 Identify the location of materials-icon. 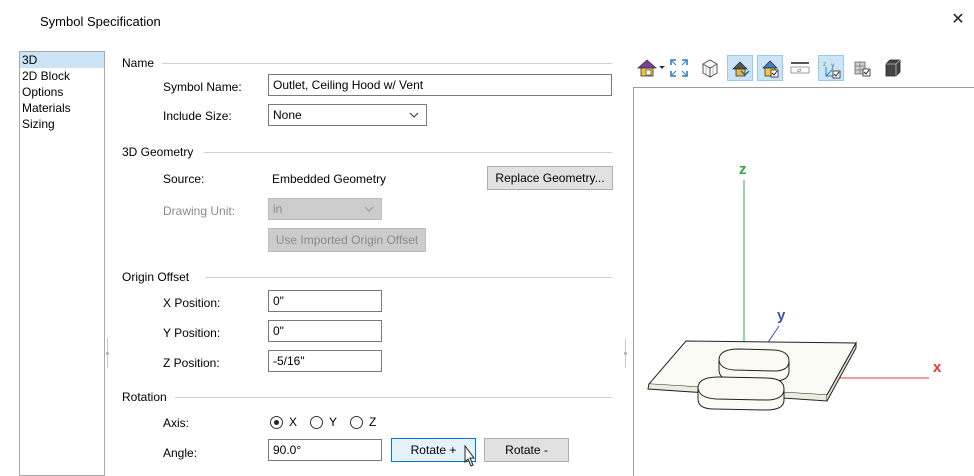
(862, 69).